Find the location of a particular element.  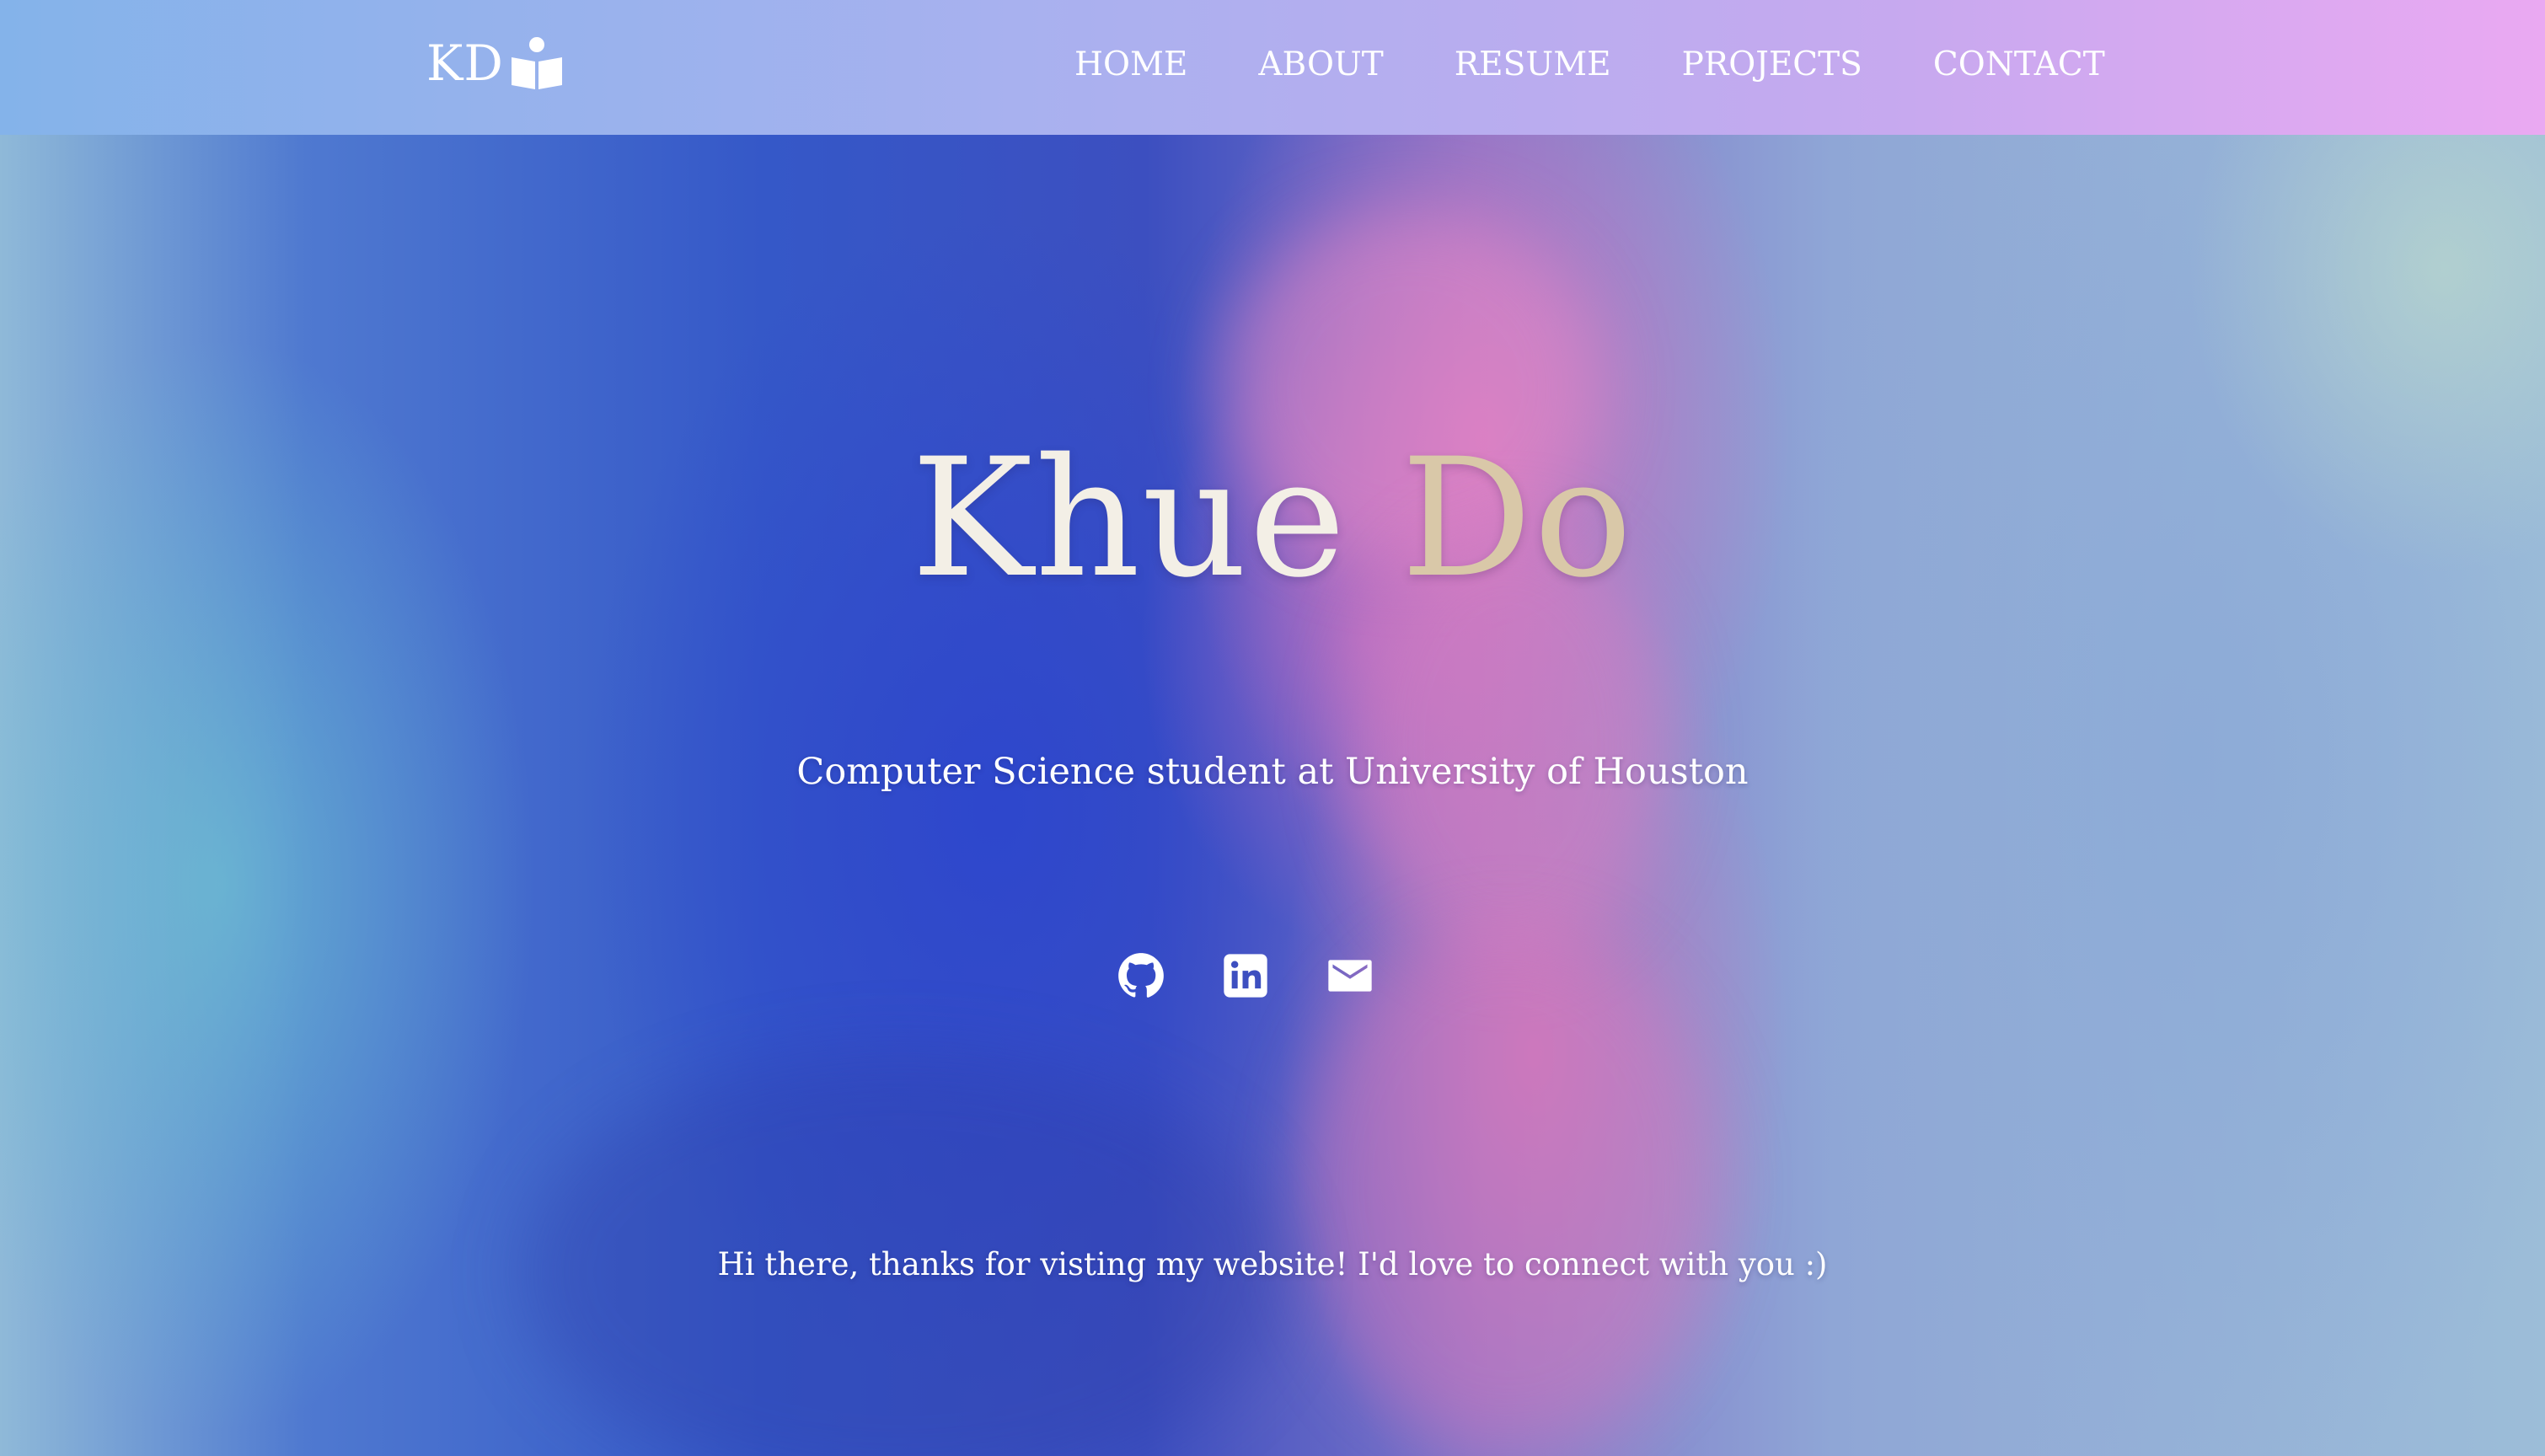

nav-contact: CONTACT is located at coordinates (2019, 64).